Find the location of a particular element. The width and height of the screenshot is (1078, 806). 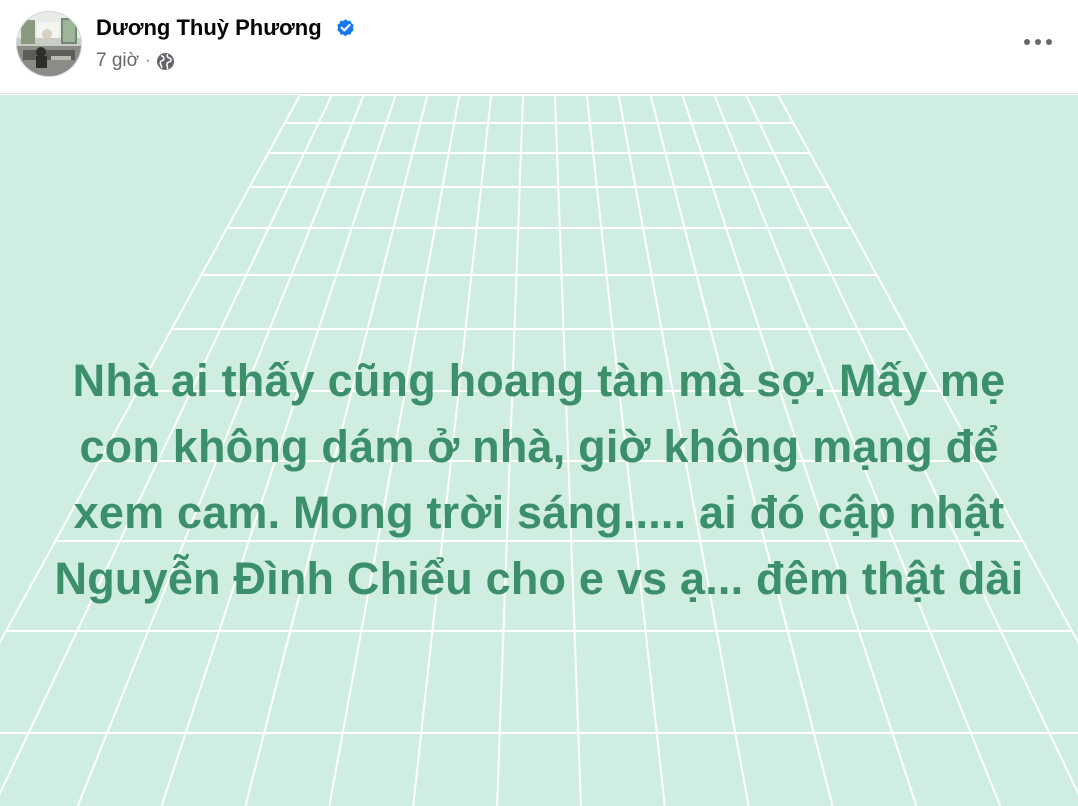

author-name: Dương Thuỳ Phương is located at coordinates (209, 28).